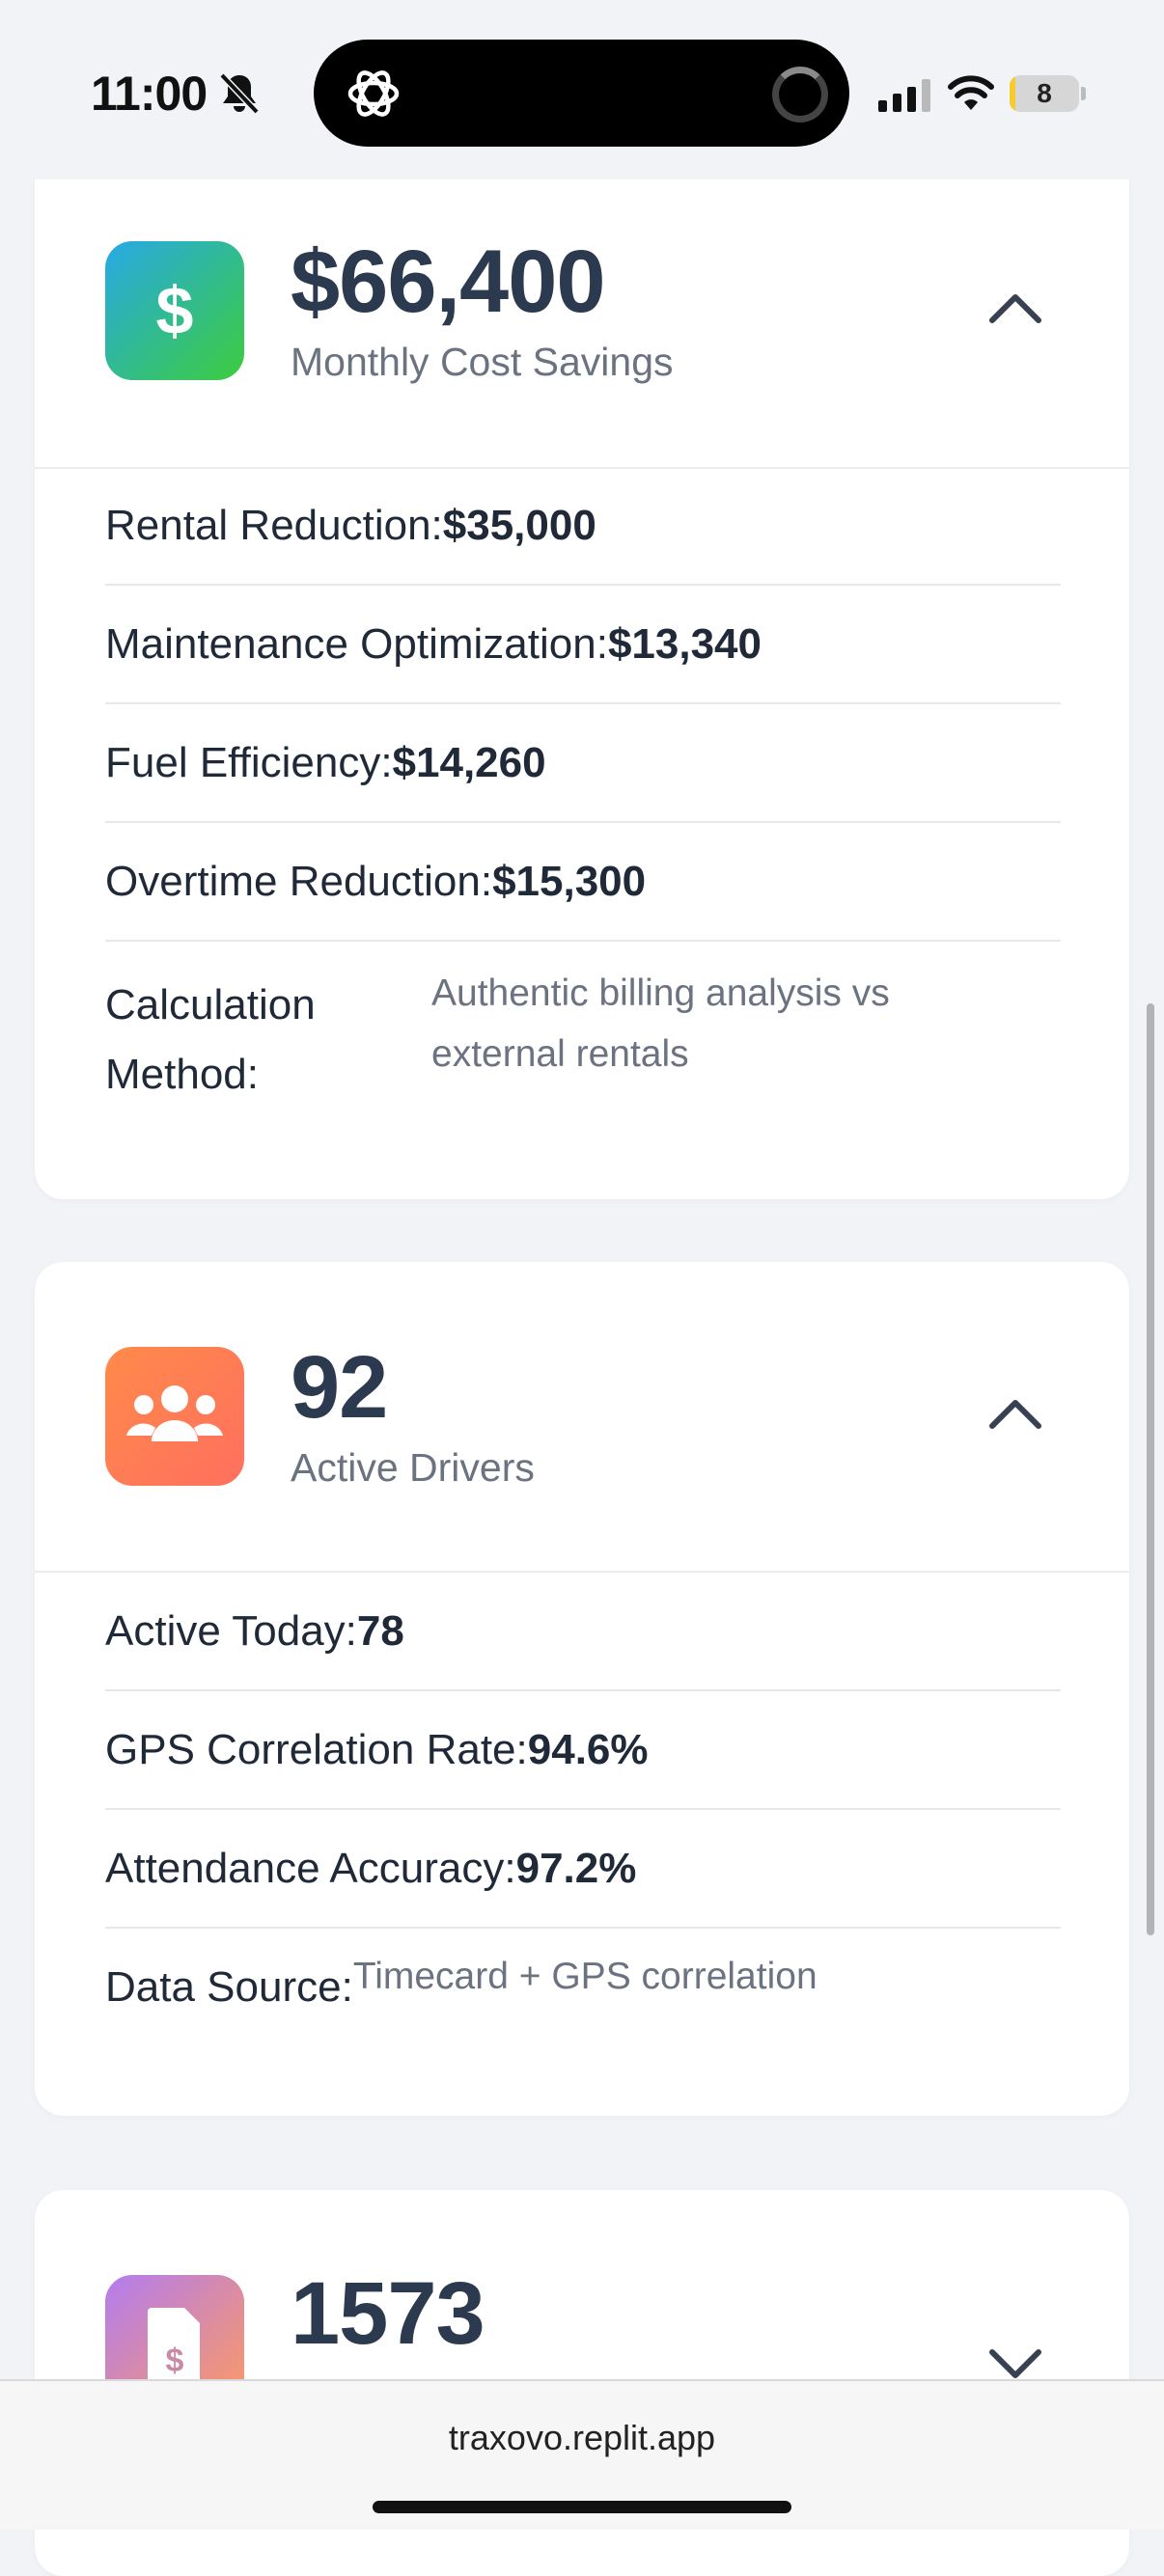 This screenshot has width=1164, height=2576. I want to click on dynamic-island, so click(581, 94).